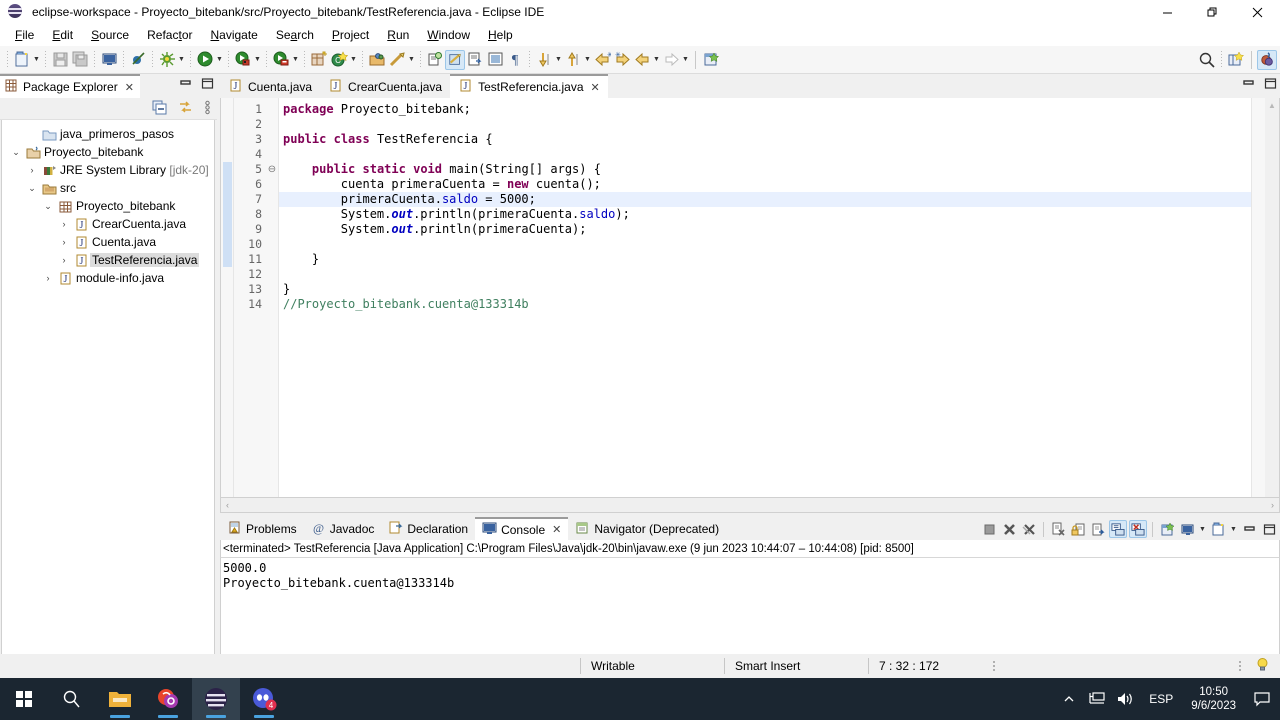  I want to click on code-line: package Proyecto_bitebank;, so click(765, 109).